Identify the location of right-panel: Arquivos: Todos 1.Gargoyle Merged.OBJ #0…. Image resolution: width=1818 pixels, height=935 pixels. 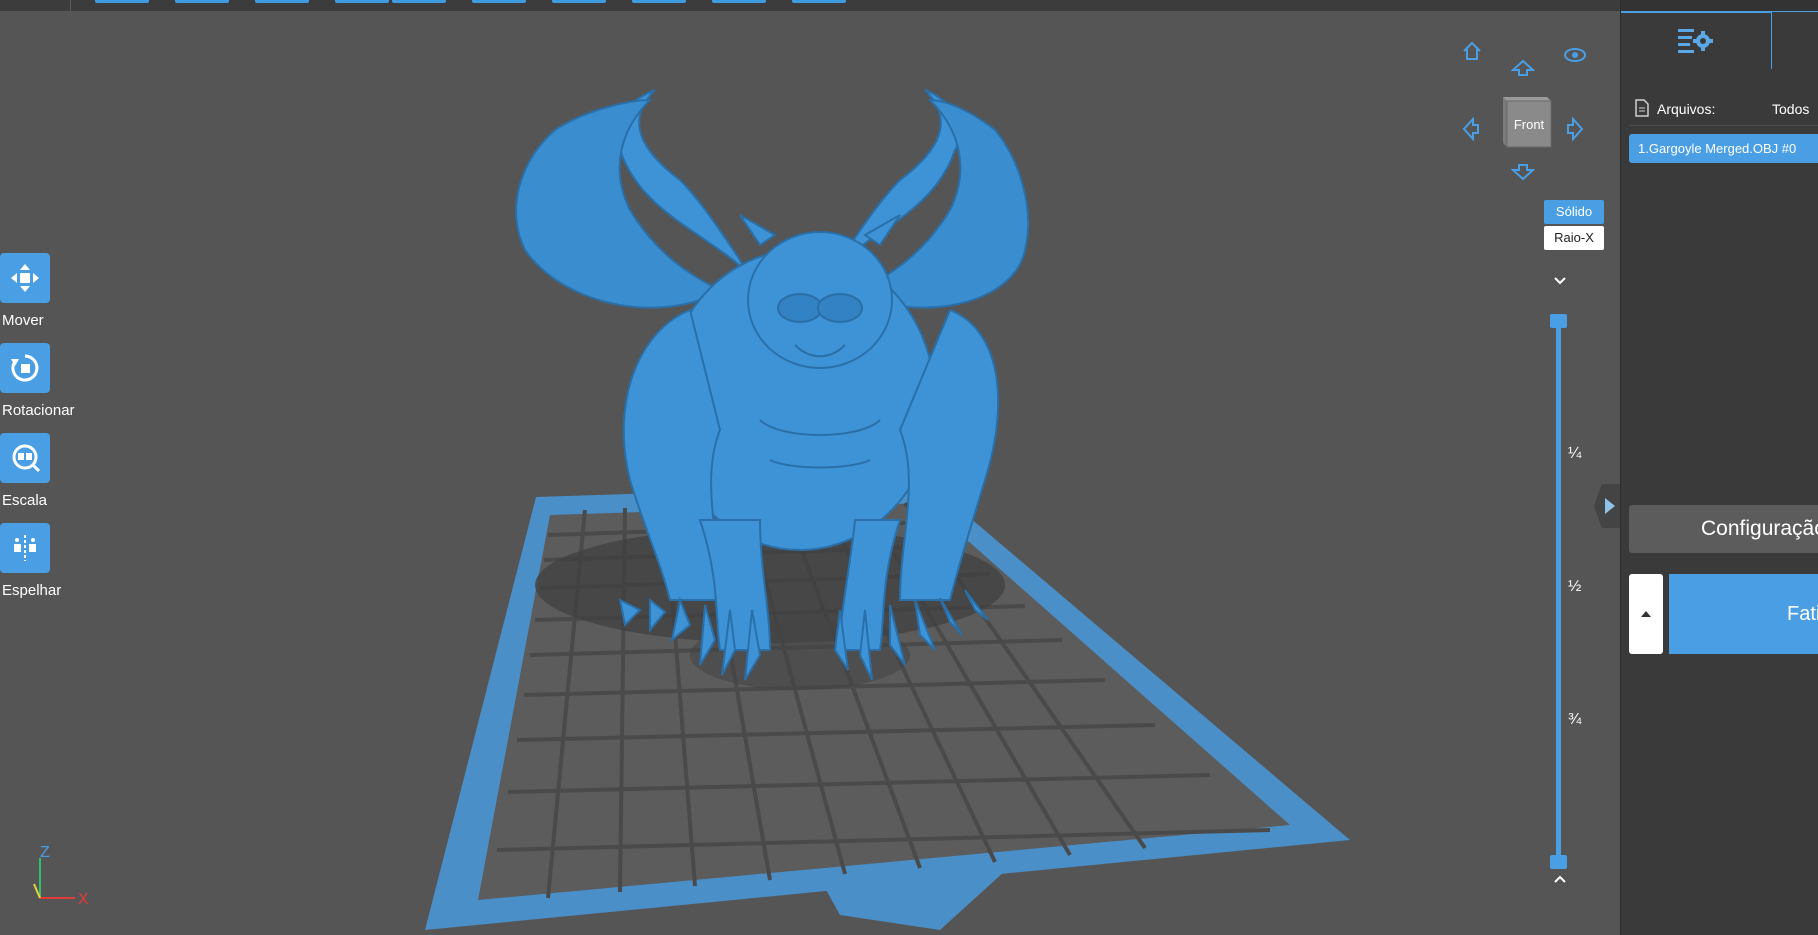
(1719, 467).